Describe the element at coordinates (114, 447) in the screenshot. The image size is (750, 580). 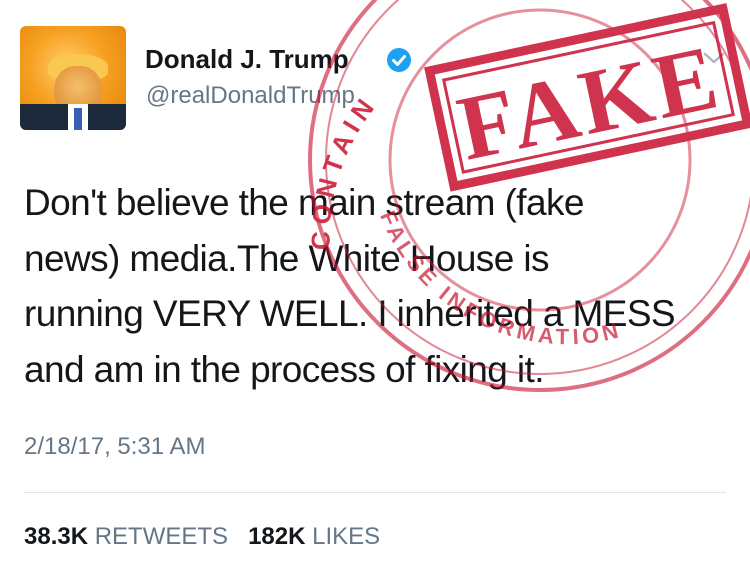
I see `tweet-timestamp: 2/18/17, 5:31 AM` at that location.